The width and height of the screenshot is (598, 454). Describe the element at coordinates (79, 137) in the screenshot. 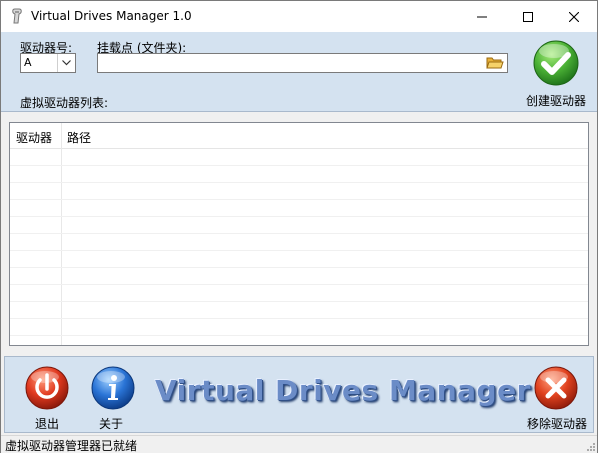

I see `column-header-path: 路径` at that location.